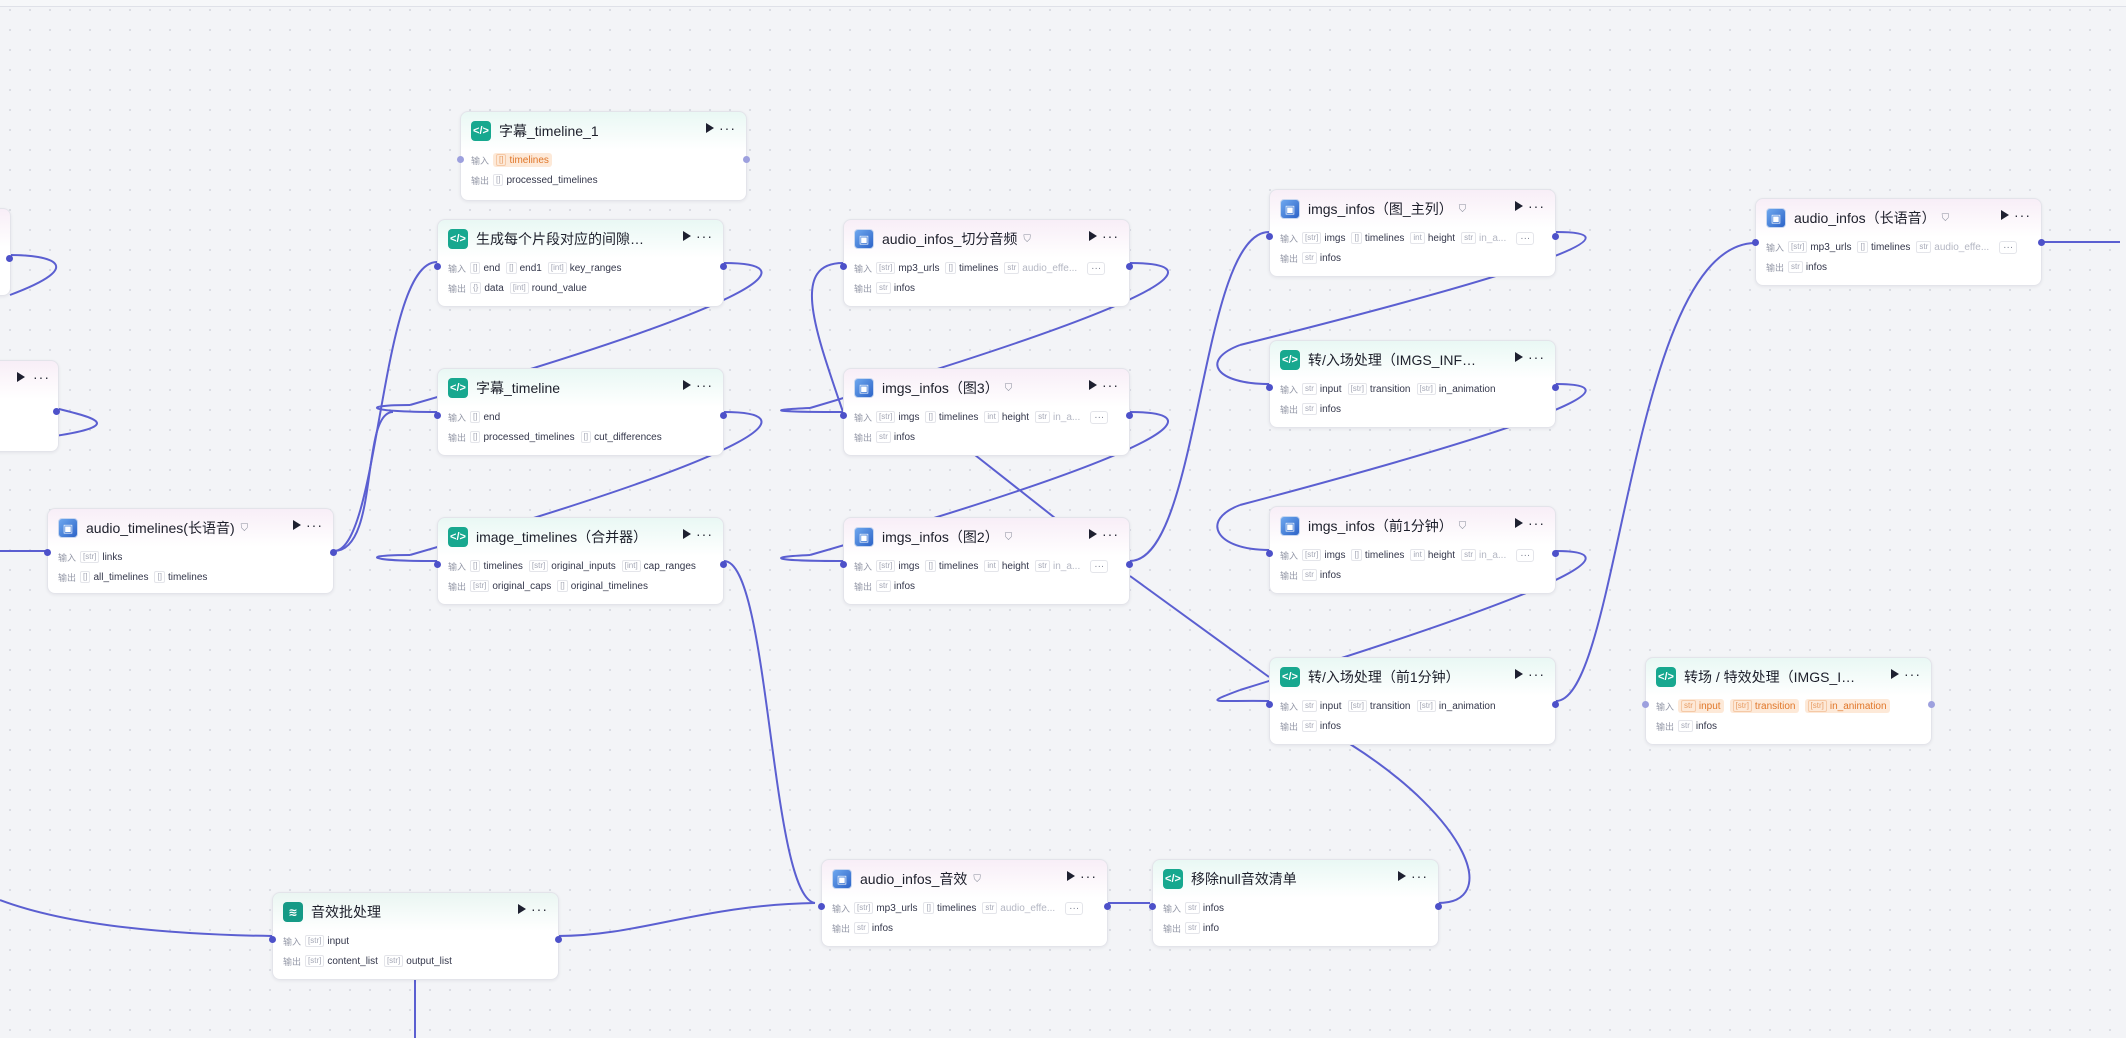  What do you see at coordinates (30, 406) in the screenshot?
I see `partial-node-left-b: ···` at bounding box center [30, 406].